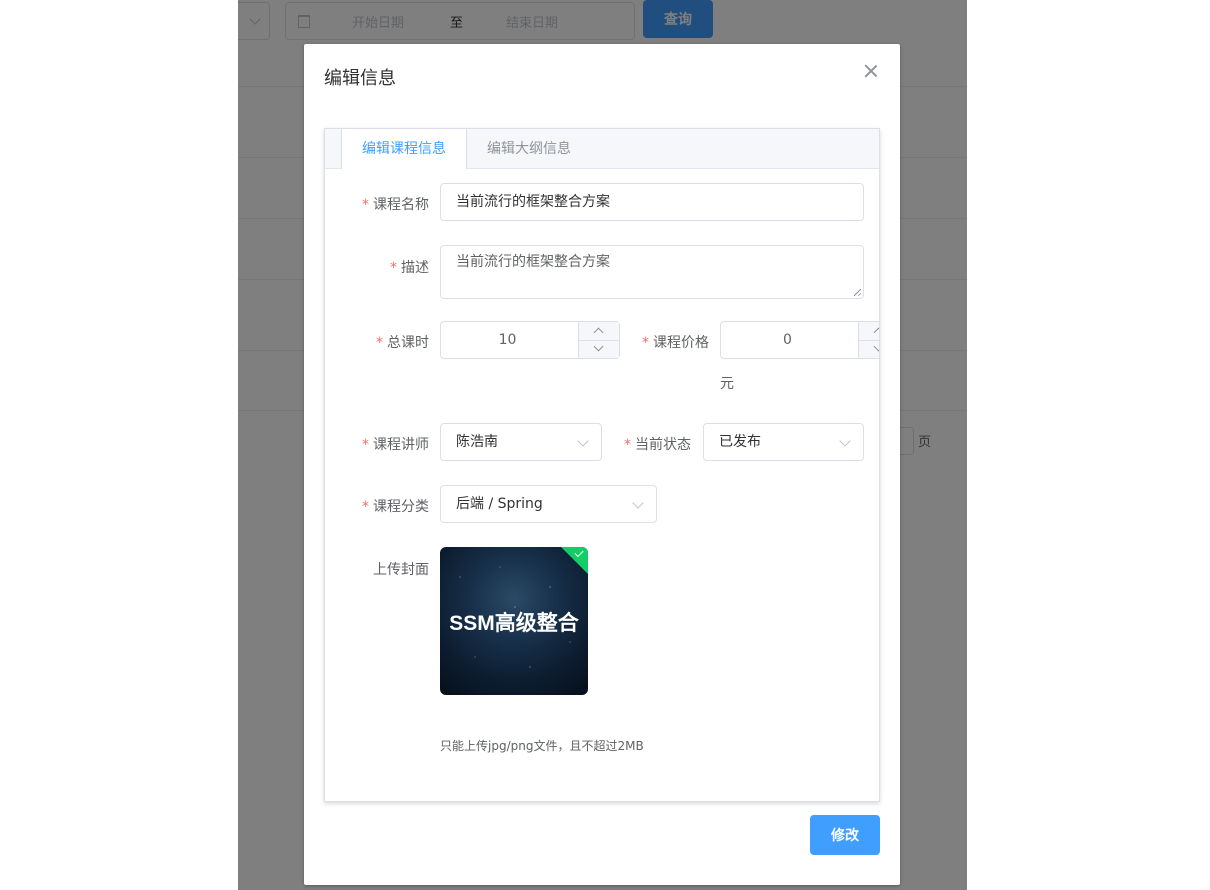 The width and height of the screenshot is (1210, 890). What do you see at coordinates (548, 504) in the screenshot?
I see `category-cascader: 后端 / Spring` at bounding box center [548, 504].